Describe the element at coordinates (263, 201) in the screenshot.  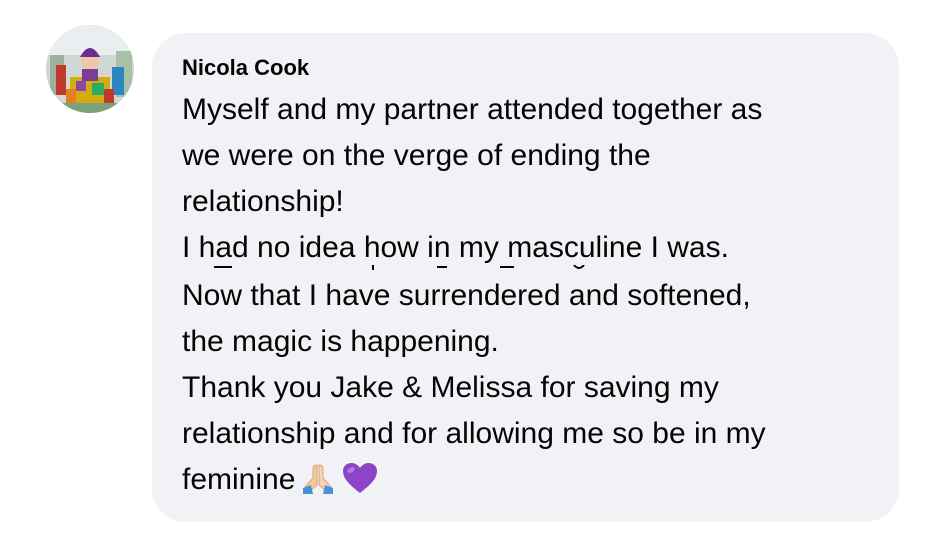
I see `comment-line: relationship!` at that location.